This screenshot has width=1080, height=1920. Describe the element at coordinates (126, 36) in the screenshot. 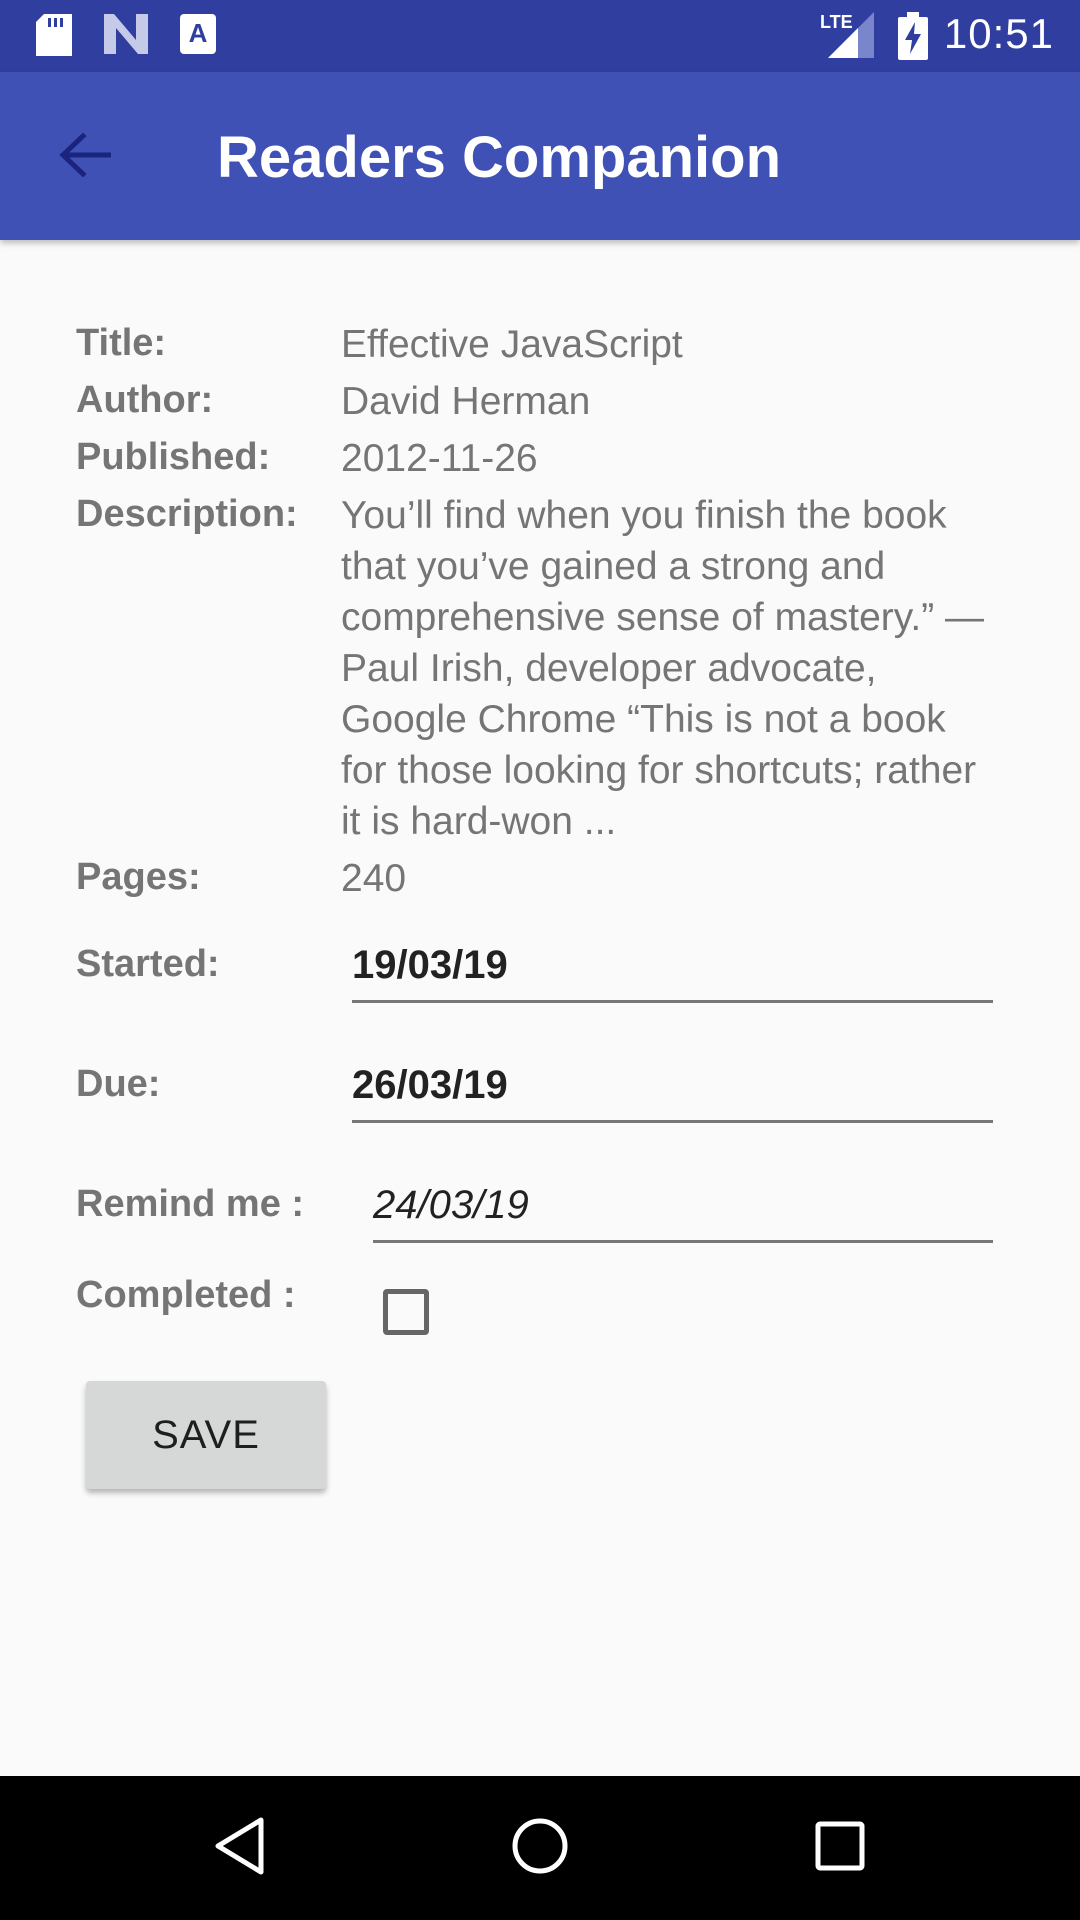

I see `n-icon` at that location.